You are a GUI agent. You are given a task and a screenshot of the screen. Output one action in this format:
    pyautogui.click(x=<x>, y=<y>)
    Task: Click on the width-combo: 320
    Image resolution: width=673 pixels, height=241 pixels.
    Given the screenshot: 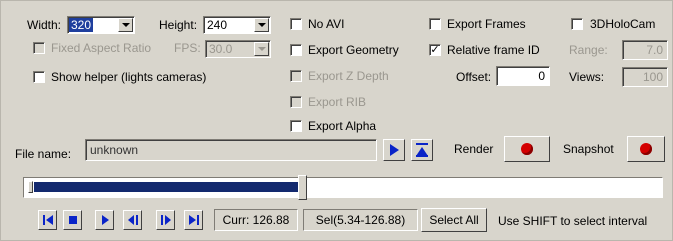 What is the action you would take?
    pyautogui.click(x=101, y=25)
    